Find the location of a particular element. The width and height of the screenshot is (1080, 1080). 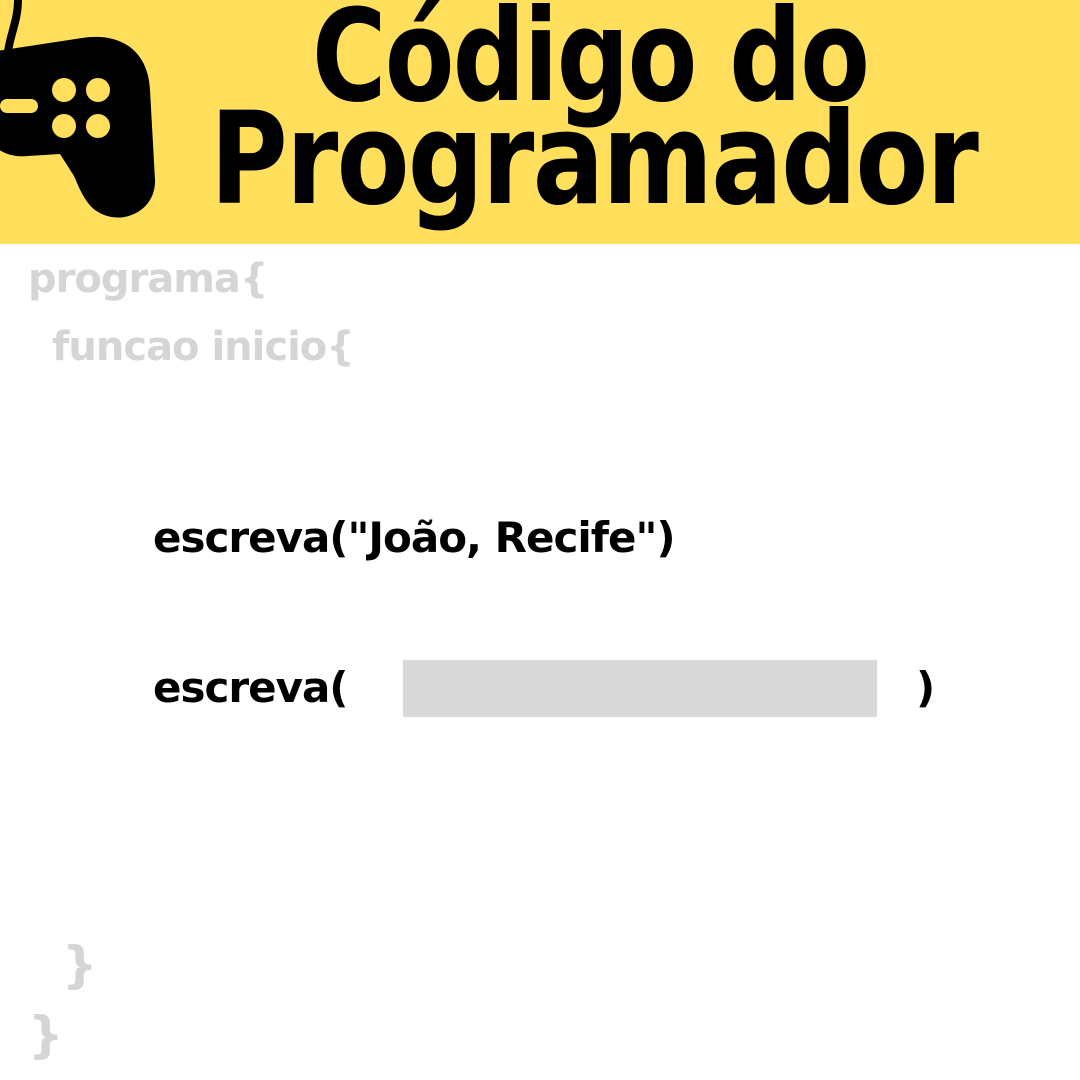

page-title-line-2: Programador is located at coordinates (594, 159).